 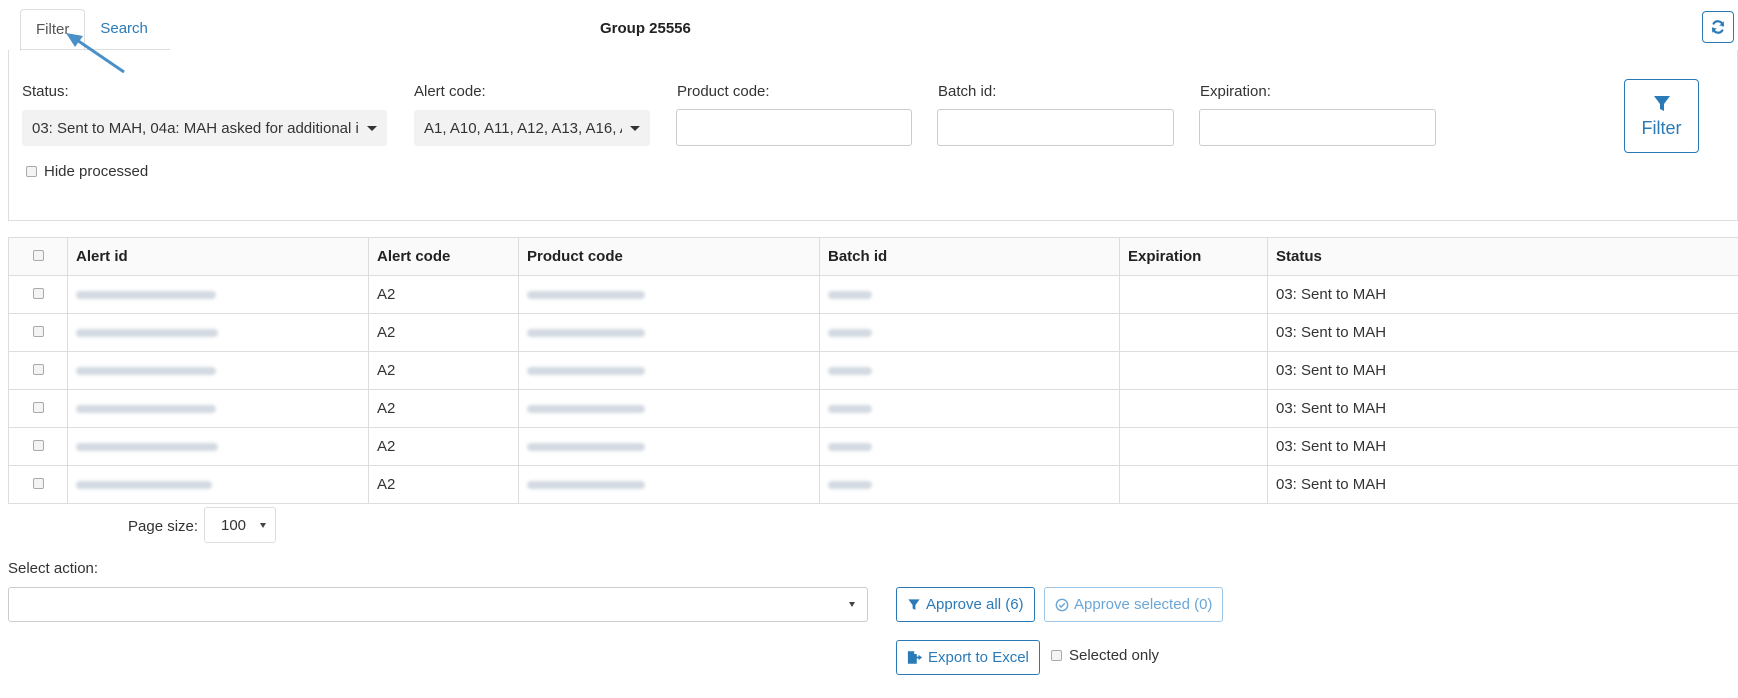 What do you see at coordinates (1056, 655) in the screenshot?
I see `selected-only-checkbox` at bounding box center [1056, 655].